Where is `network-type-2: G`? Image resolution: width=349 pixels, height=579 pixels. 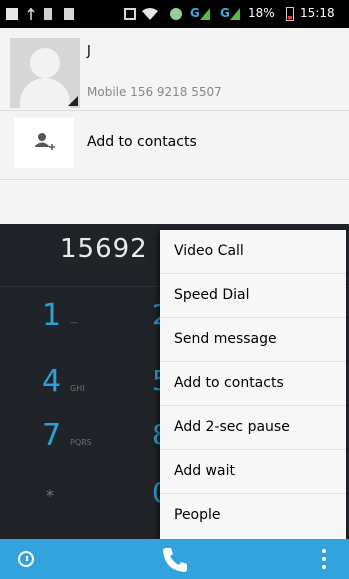 network-type-2: G is located at coordinates (225, 13).